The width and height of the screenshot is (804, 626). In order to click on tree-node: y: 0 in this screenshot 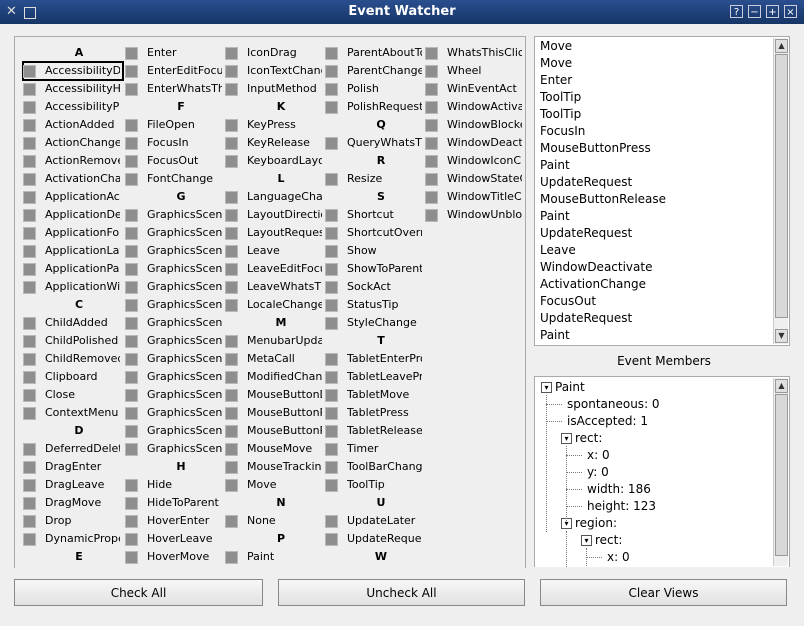, I will do `click(598, 472)`.